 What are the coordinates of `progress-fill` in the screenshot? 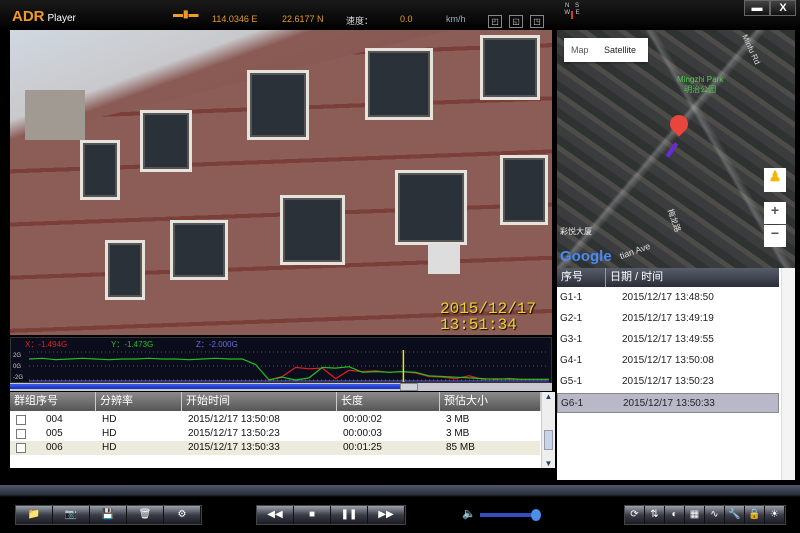 It's located at (205, 386).